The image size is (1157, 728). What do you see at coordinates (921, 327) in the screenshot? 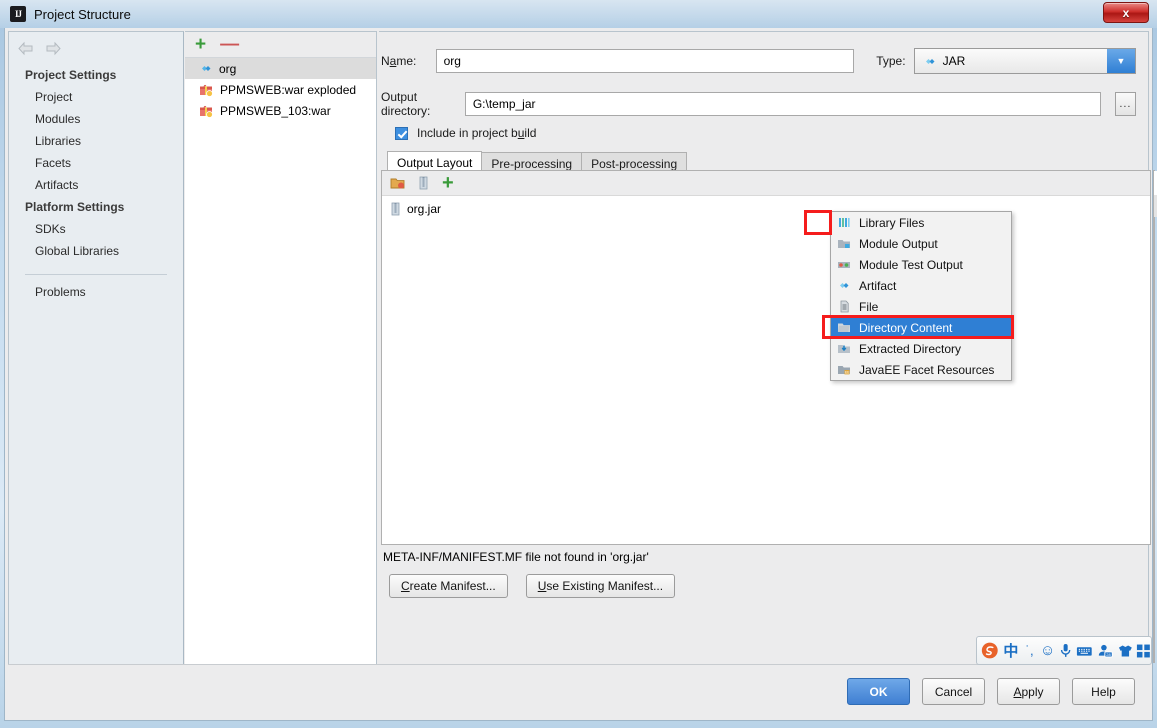
I see `menu-item-directory-content: Directory Content` at bounding box center [921, 327].